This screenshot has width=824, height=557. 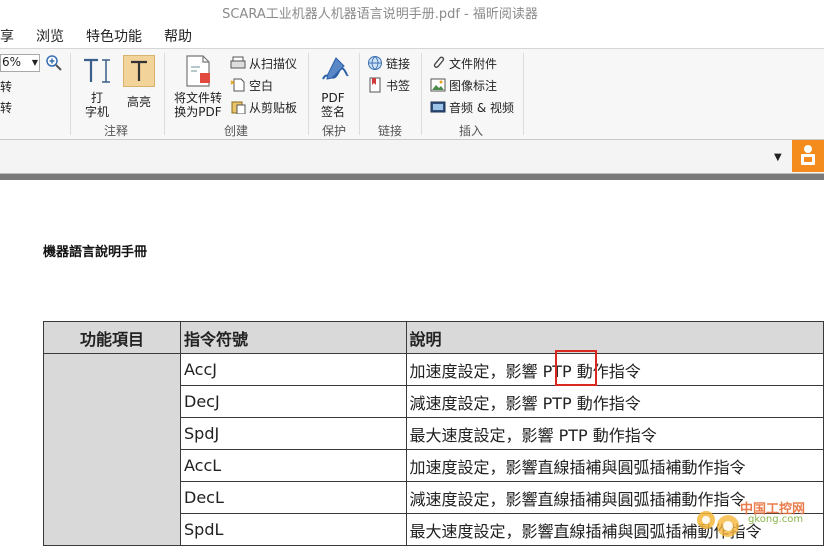 I want to click on menu-item-browse: 浏览, so click(x=50, y=36).